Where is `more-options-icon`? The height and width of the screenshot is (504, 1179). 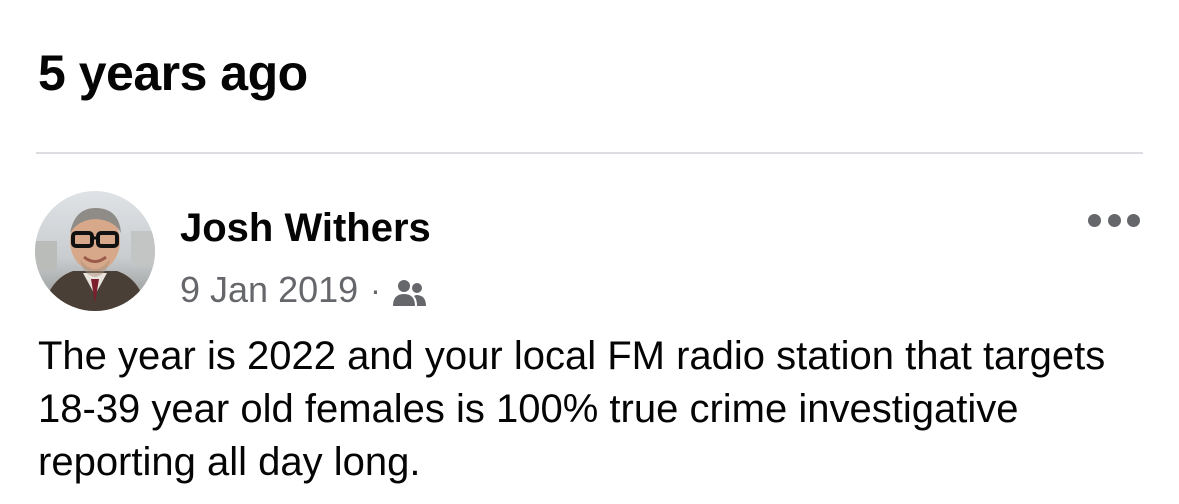 more-options-icon is located at coordinates (1114, 220).